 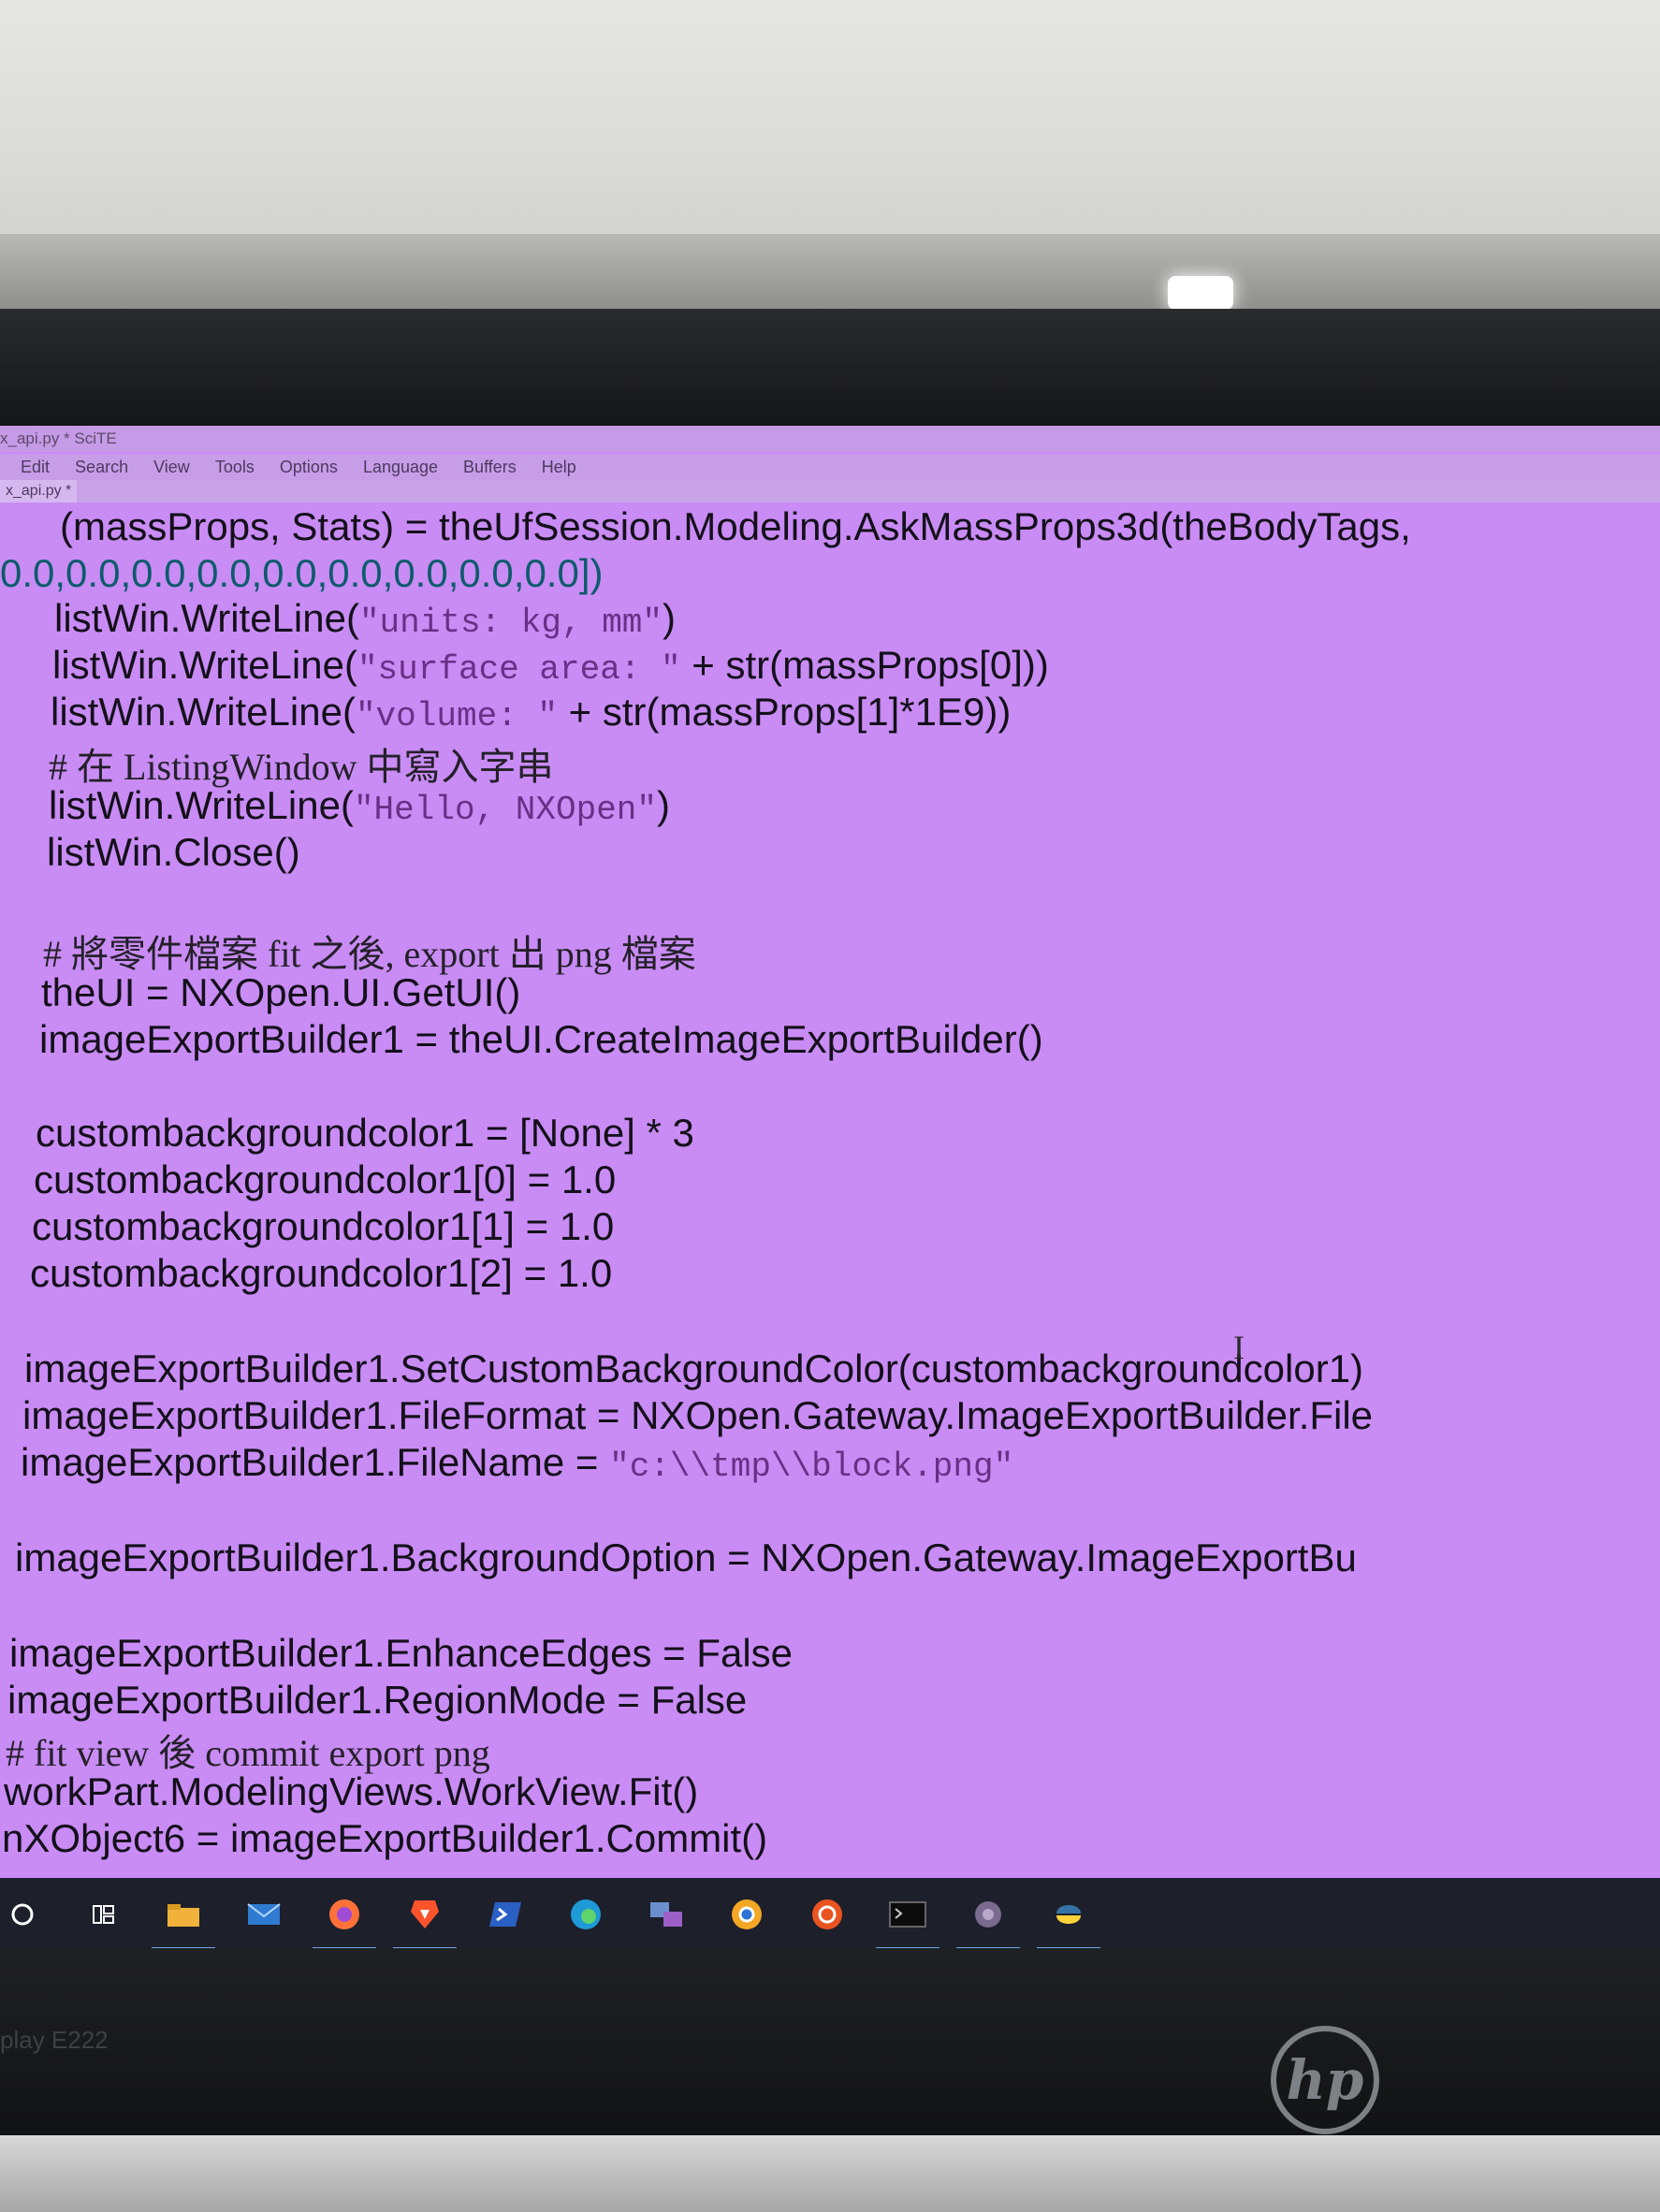 What do you see at coordinates (425, 1921) in the screenshot?
I see `brave-icon` at bounding box center [425, 1921].